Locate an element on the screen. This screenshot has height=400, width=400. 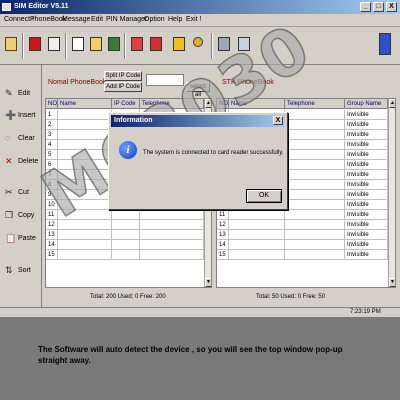
copy-button: ❐ Copy is located at coordinates (21, 216).